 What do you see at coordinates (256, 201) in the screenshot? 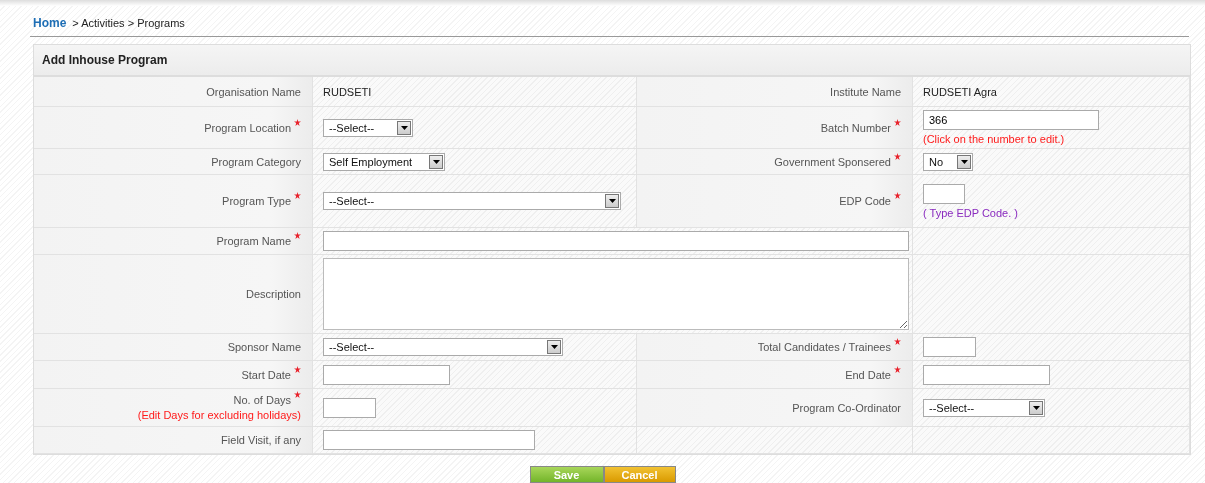
I see `field-label: Program Type` at bounding box center [256, 201].